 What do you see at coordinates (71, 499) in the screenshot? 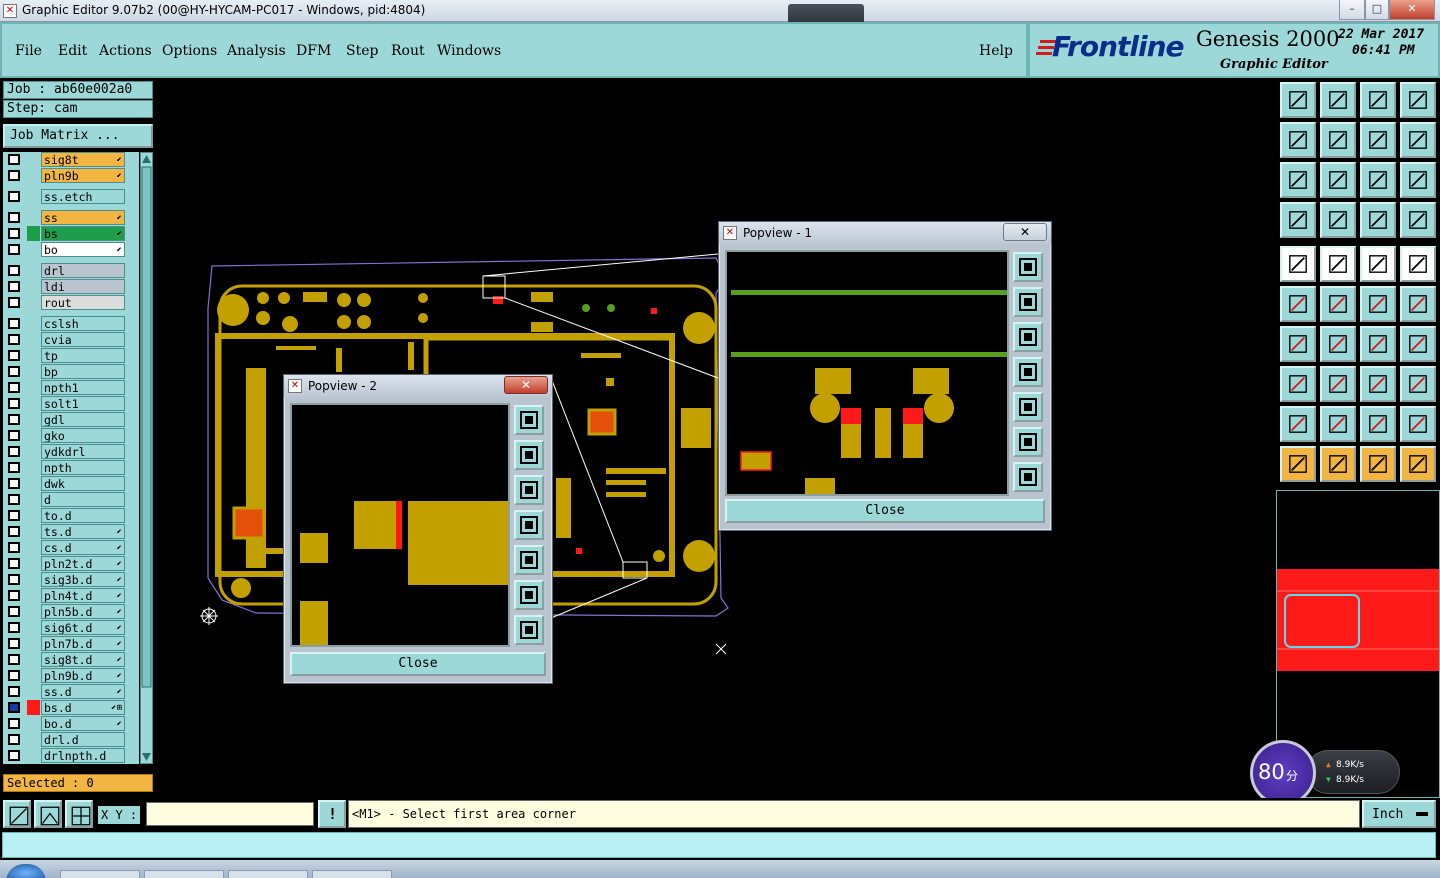
I see `layer-row: d` at bounding box center [71, 499].